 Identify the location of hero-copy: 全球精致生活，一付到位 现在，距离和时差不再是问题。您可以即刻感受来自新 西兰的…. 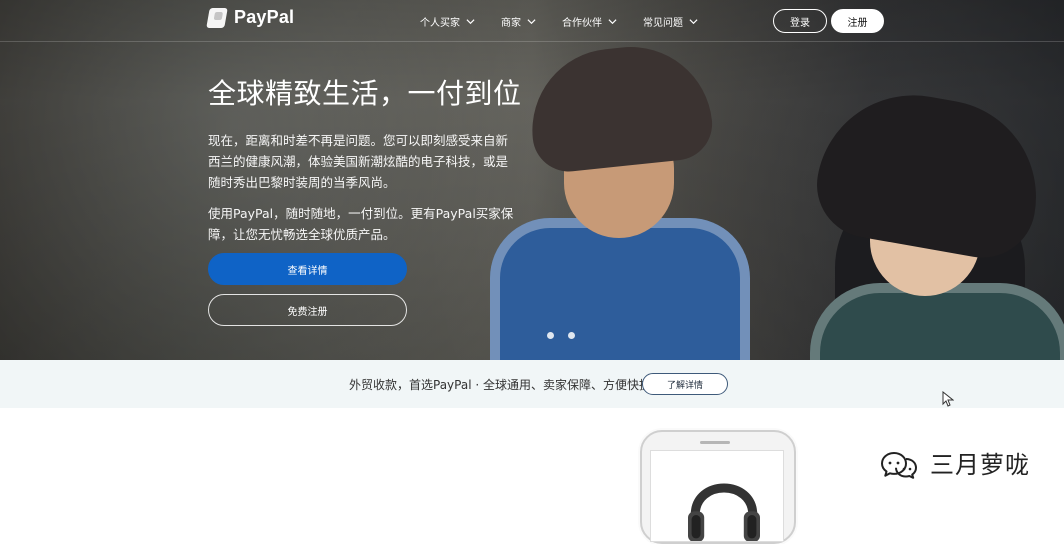
(368, 158).